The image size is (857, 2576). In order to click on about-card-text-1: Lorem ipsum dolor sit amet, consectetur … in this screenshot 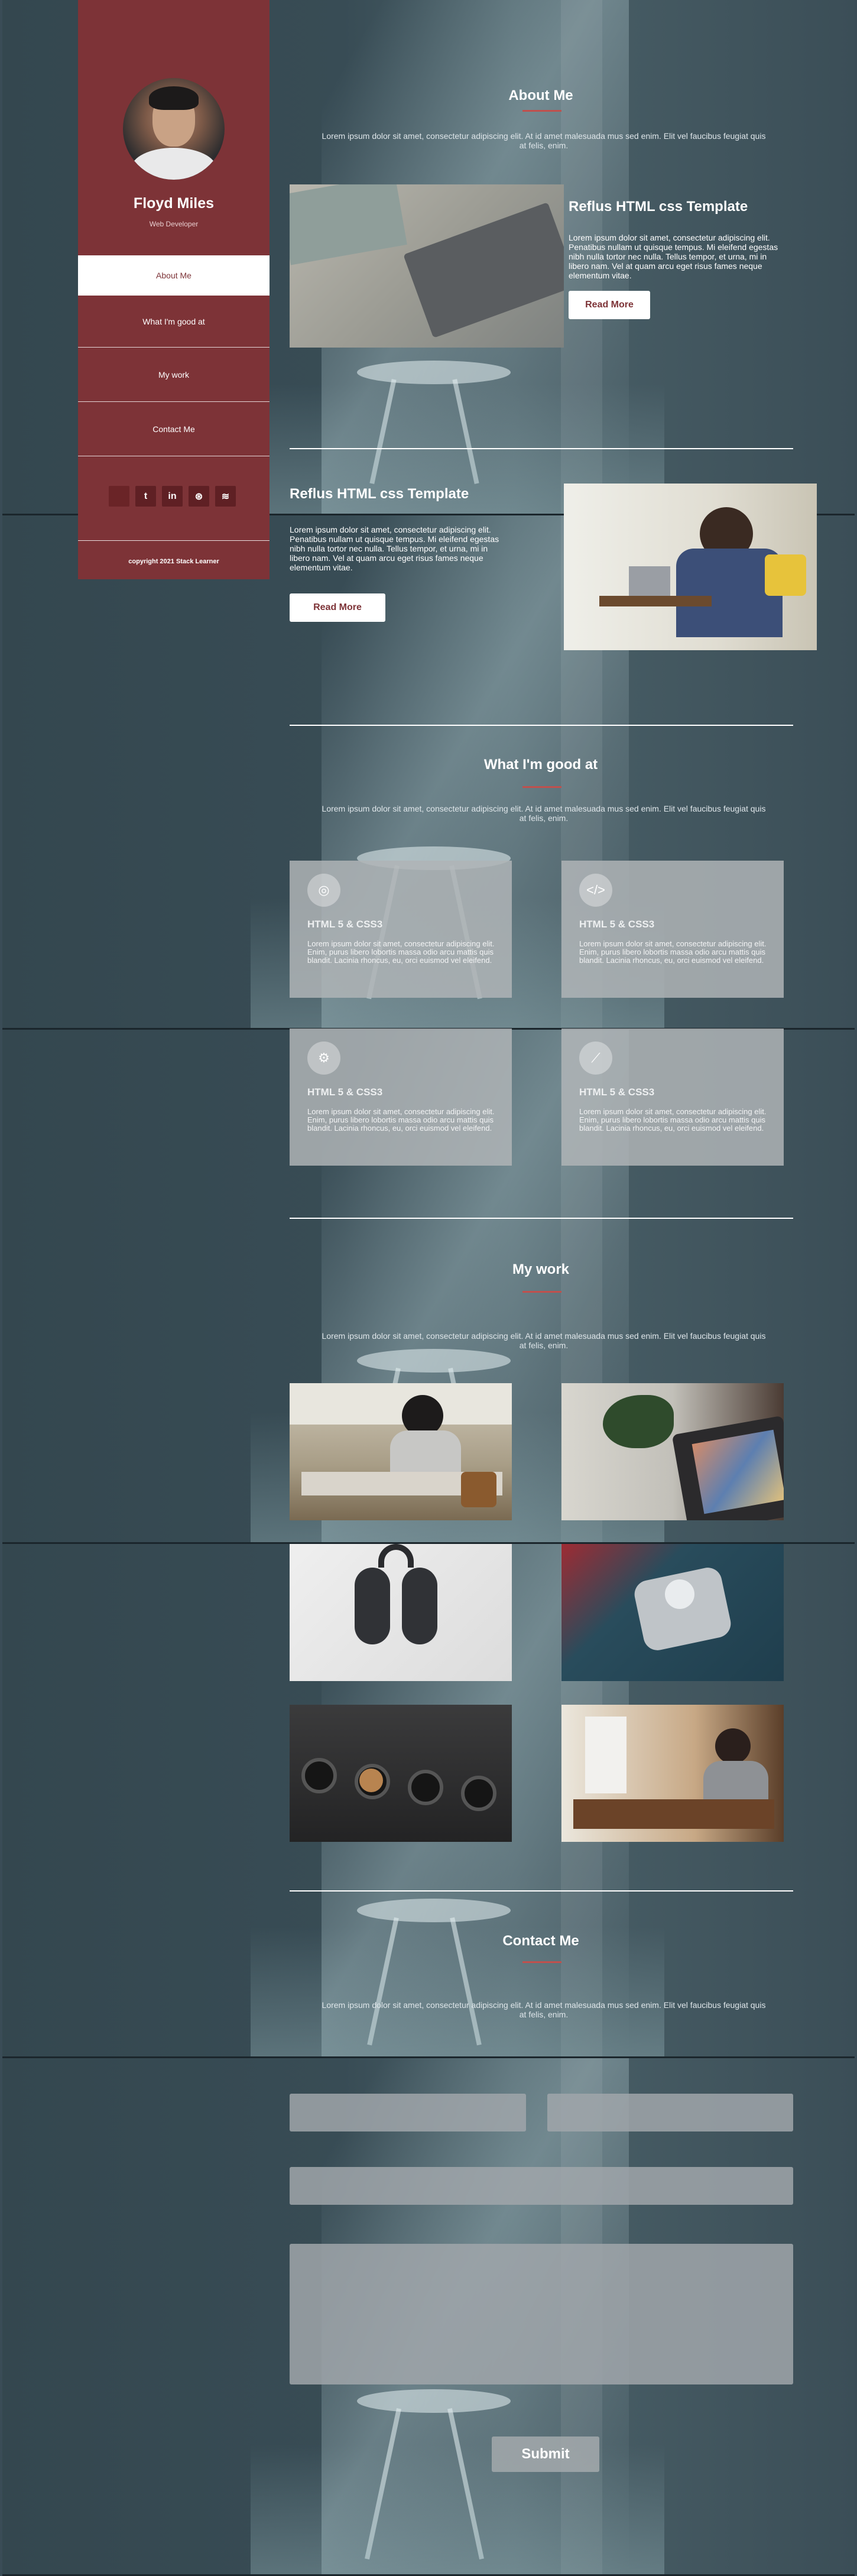, I will do `click(673, 256)`.